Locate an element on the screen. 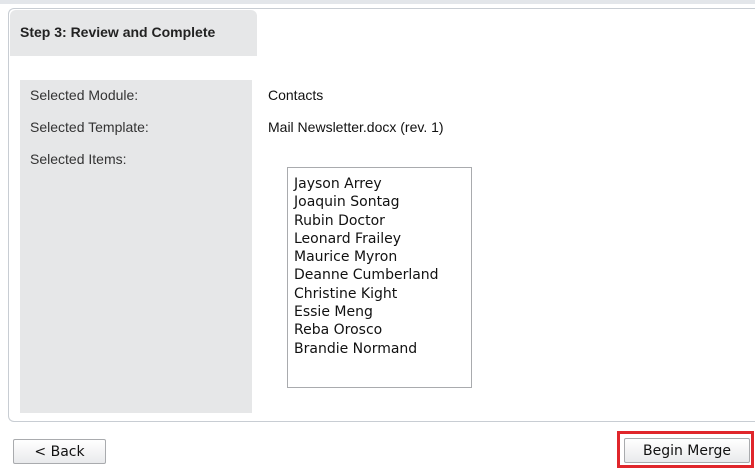 This screenshot has height=468, width=755. list-item: Joaquin Sontag is located at coordinates (382, 202).